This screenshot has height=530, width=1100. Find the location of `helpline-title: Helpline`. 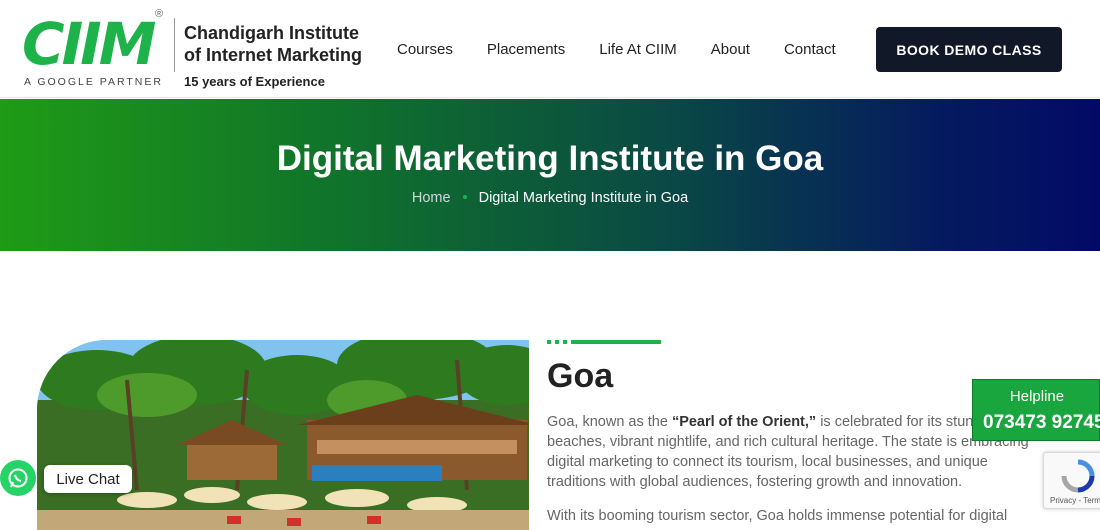

helpline-title: Helpline is located at coordinates (1037, 396).